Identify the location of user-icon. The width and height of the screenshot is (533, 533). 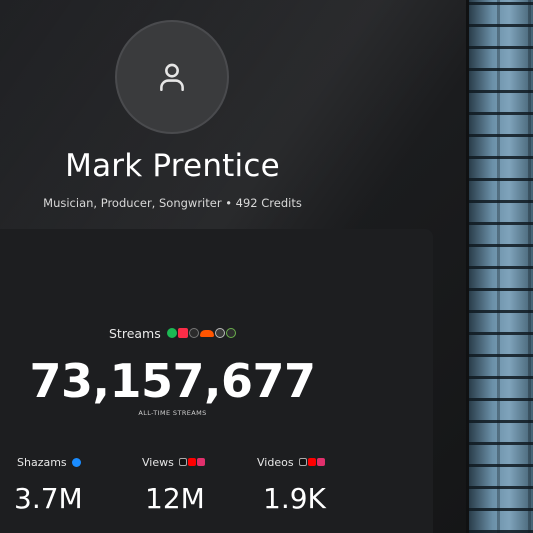
(172, 77).